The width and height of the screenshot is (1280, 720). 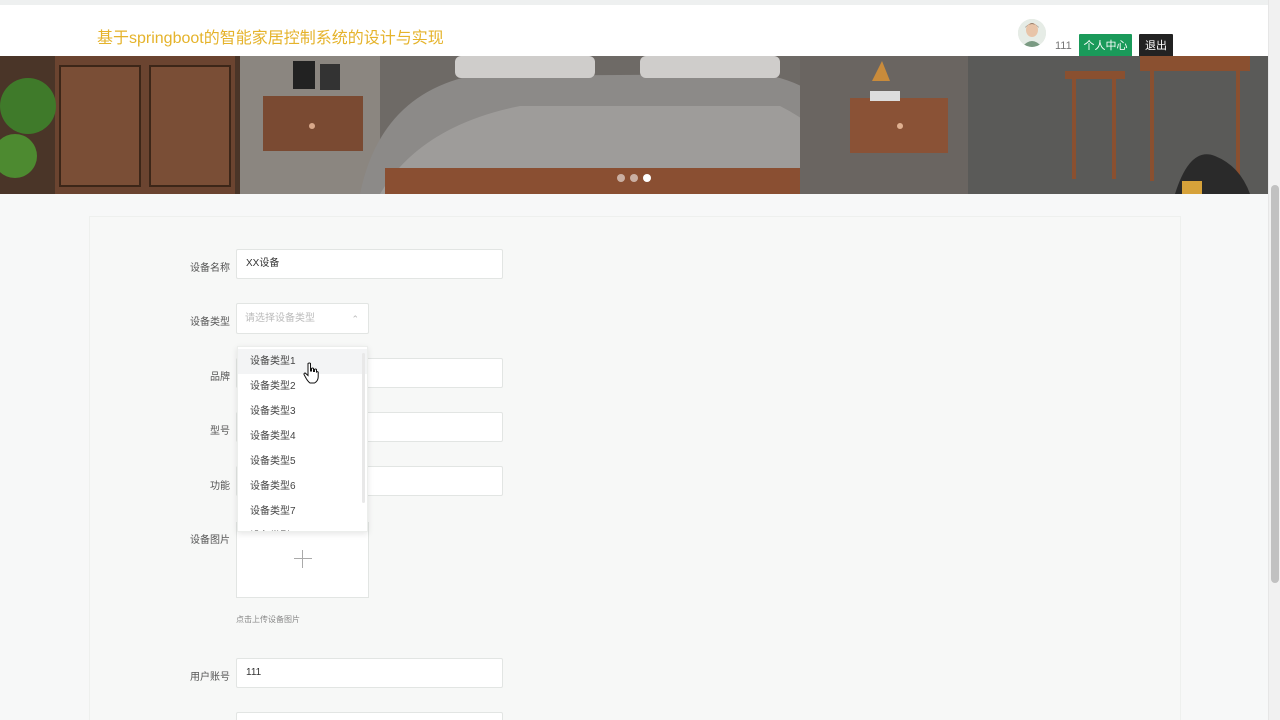 What do you see at coordinates (210, 322) in the screenshot?
I see `device-type-label: 设备类型` at bounding box center [210, 322].